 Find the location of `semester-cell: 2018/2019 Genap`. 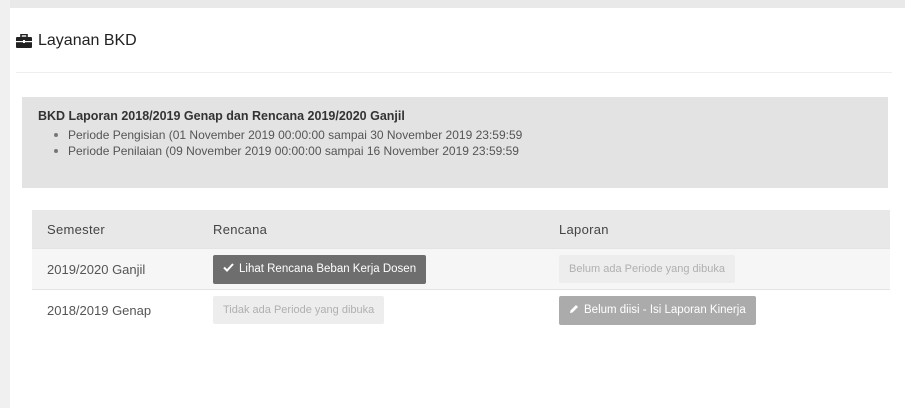

semester-cell: 2018/2019 Genap is located at coordinates (115, 309).